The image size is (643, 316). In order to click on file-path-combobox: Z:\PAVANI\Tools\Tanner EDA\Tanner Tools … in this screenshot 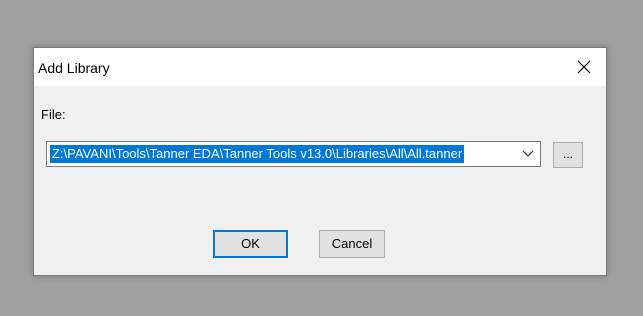, I will do `click(293, 154)`.